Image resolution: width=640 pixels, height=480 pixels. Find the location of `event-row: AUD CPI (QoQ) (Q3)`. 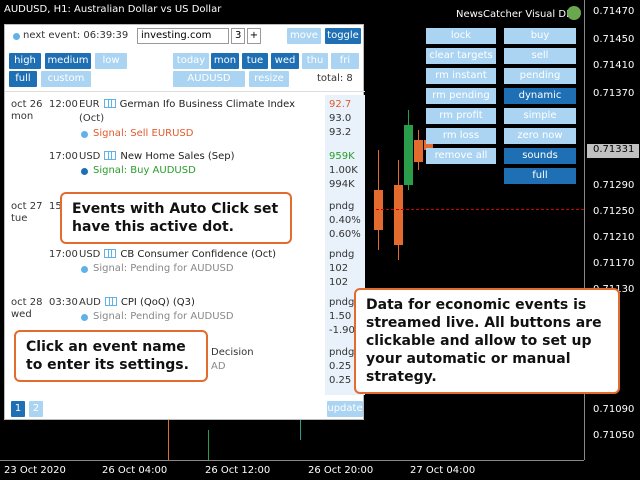

event-row: AUD CPI (QoQ) (Q3) is located at coordinates (137, 302).